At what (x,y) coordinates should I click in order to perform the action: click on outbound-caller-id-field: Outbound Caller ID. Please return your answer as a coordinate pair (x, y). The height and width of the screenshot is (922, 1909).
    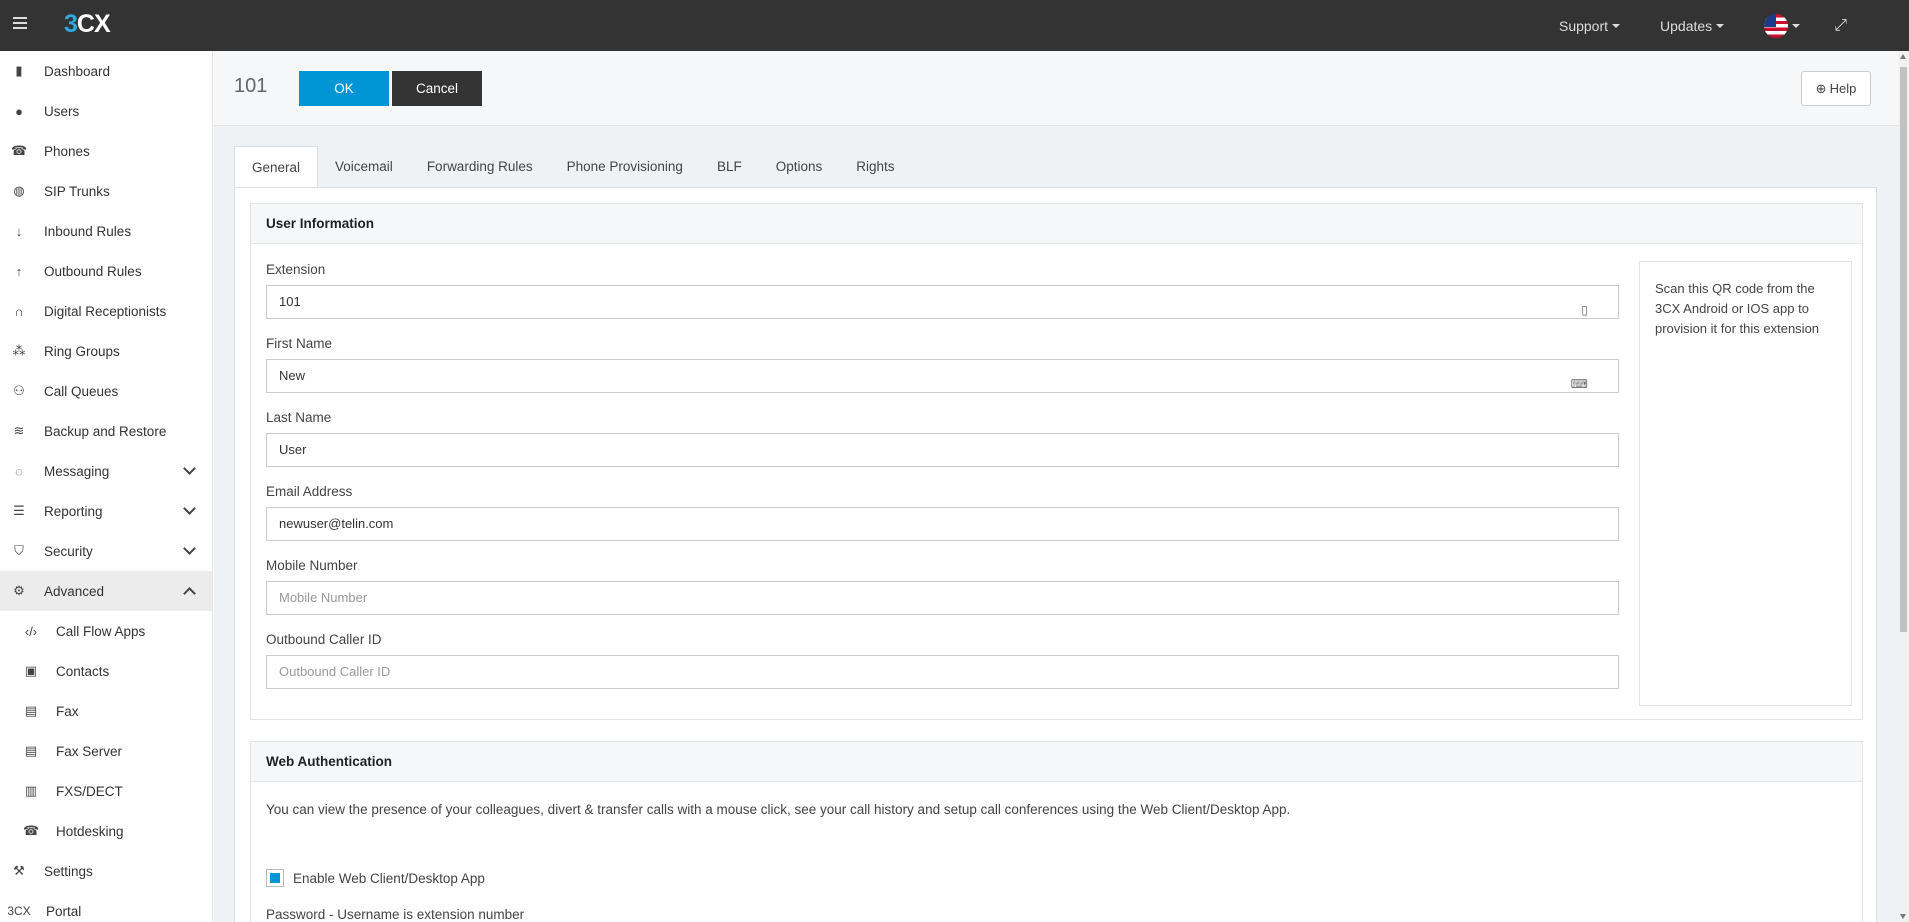
    Looking at the image, I should click on (942, 672).